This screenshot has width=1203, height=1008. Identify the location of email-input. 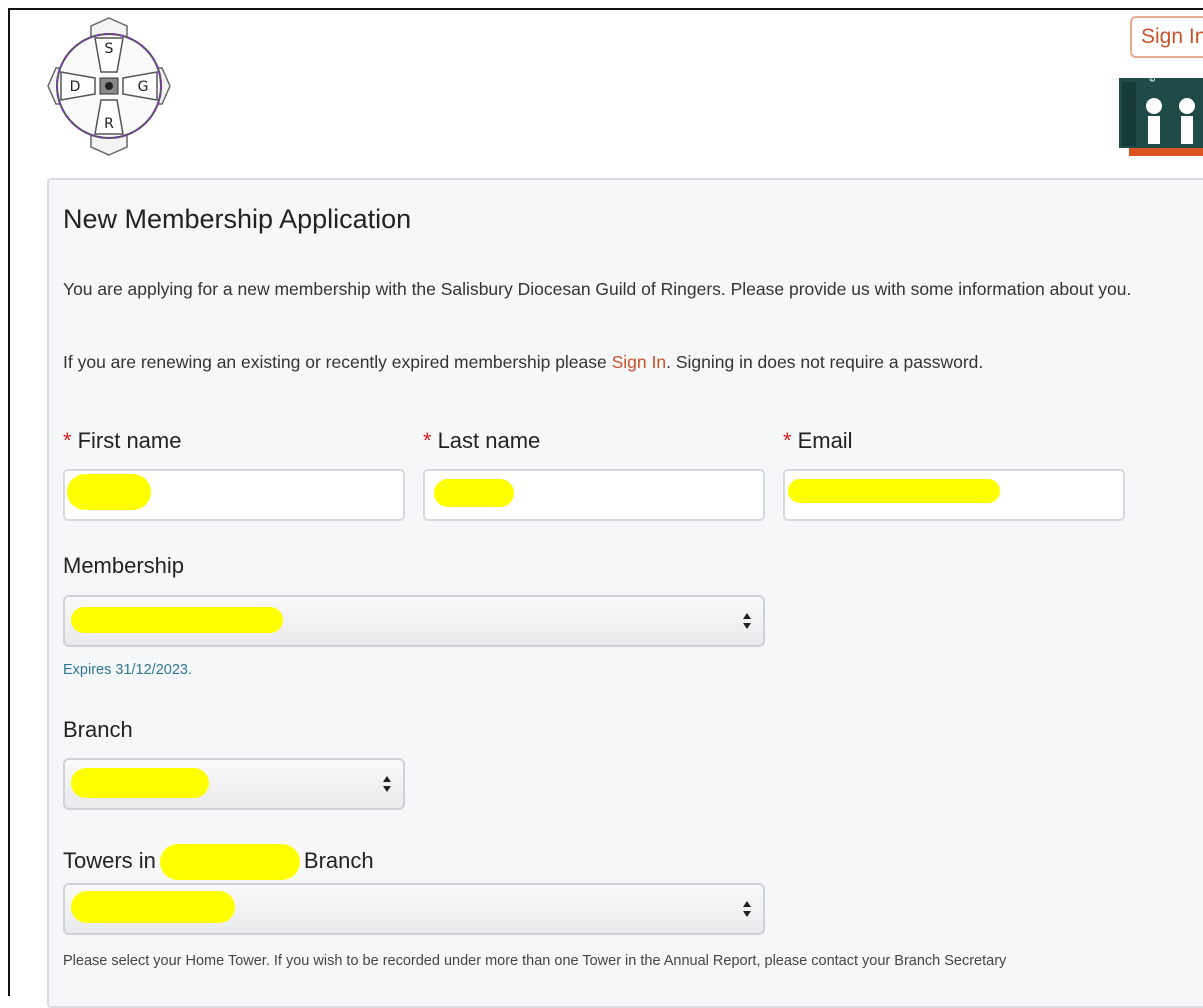
(954, 495).